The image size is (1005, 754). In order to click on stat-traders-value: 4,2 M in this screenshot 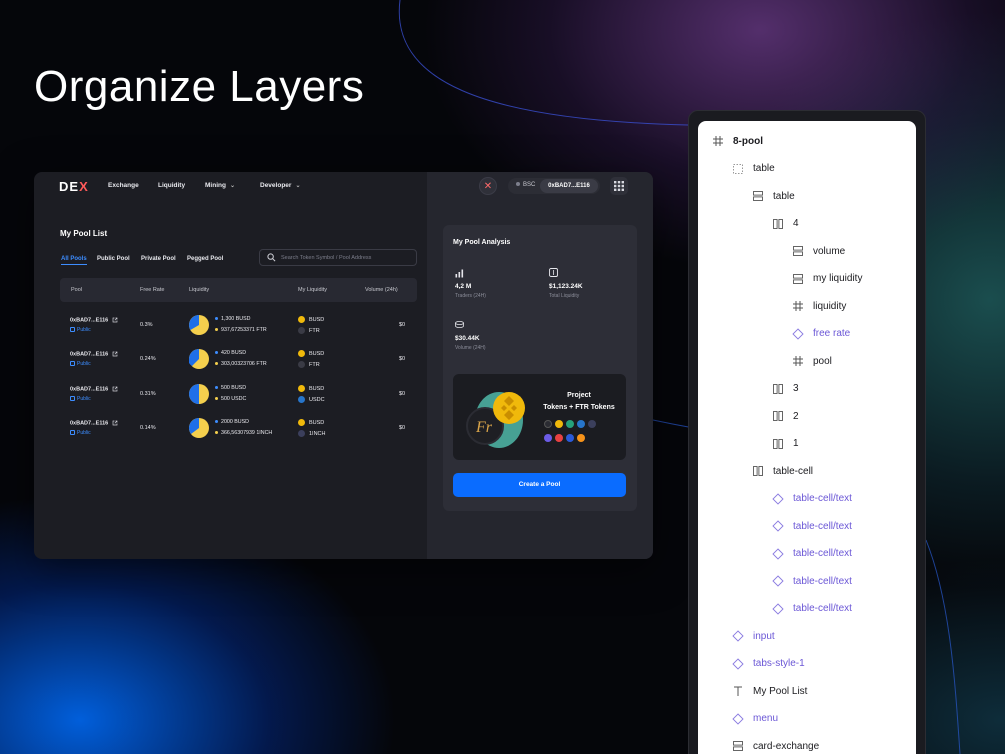, I will do `click(463, 286)`.